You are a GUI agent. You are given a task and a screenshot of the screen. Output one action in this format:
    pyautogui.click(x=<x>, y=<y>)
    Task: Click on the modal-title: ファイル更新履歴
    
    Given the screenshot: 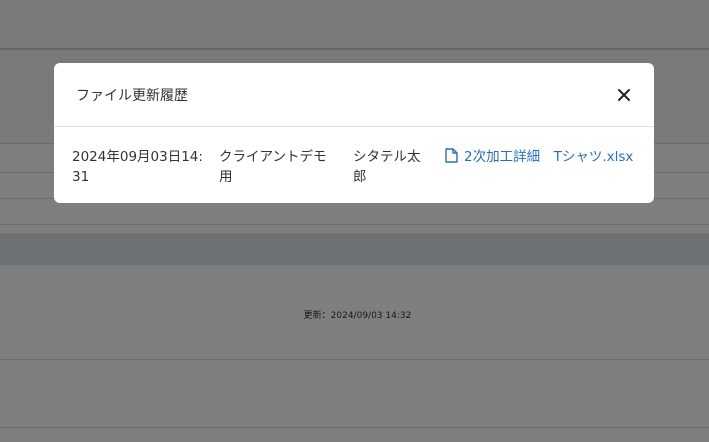 What is the action you would take?
    pyautogui.click(x=132, y=96)
    